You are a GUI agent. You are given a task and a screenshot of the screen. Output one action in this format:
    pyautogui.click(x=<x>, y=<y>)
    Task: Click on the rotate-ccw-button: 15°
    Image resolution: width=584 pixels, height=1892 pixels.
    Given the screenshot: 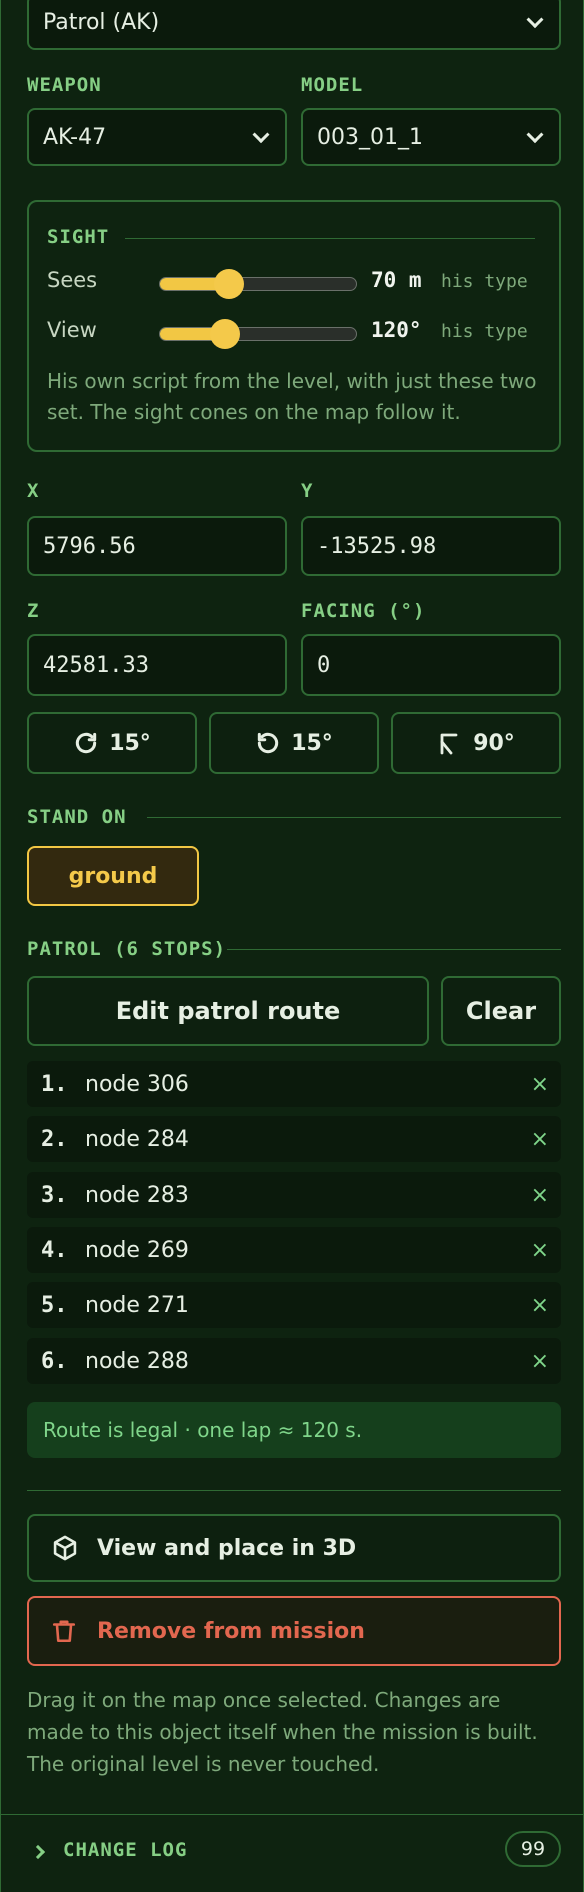 What is the action you would take?
    pyautogui.click(x=294, y=743)
    